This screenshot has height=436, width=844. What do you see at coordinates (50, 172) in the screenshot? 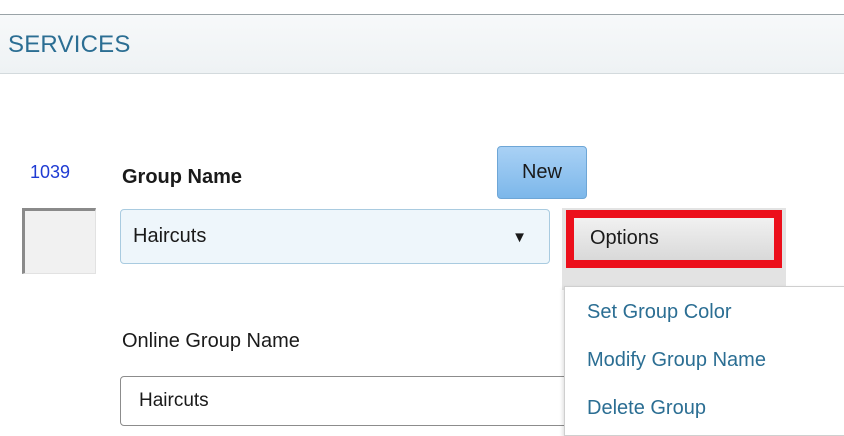
I see `group-id: 1039` at bounding box center [50, 172].